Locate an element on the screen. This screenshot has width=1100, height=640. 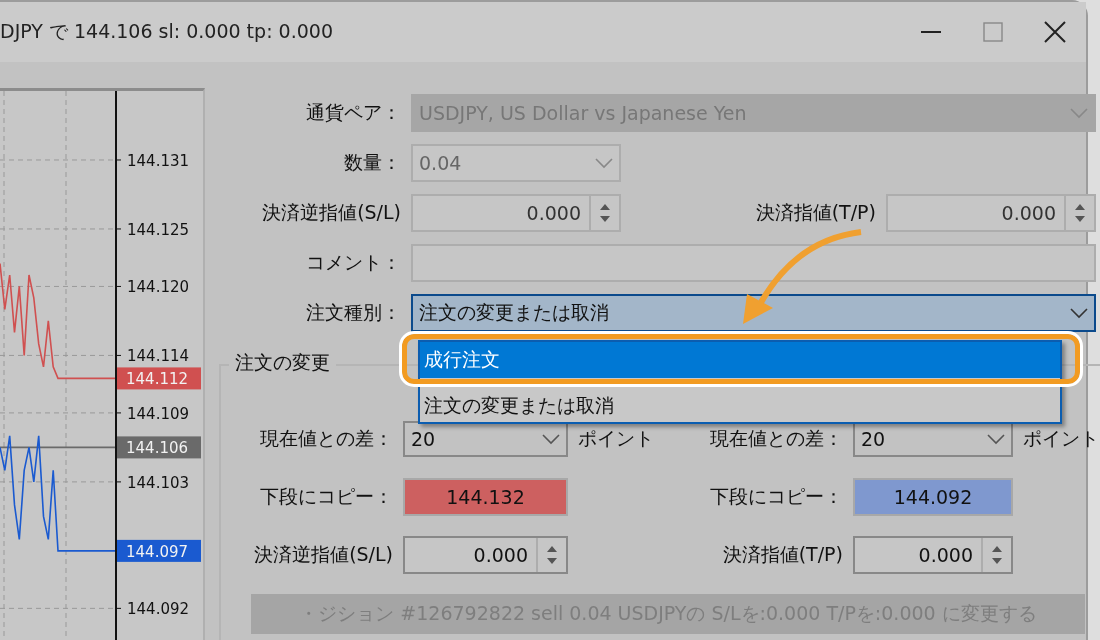
axis-tick-label: 144.109 is located at coordinates (158, 413).